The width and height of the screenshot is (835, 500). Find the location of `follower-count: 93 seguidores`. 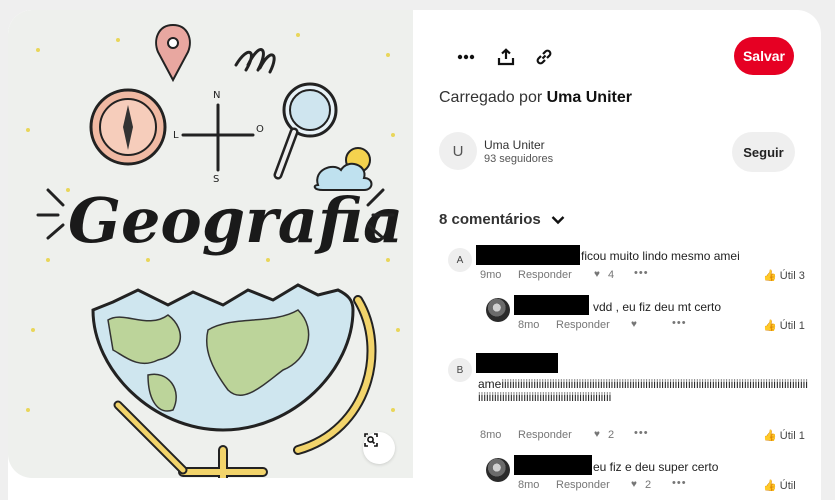

follower-count: 93 seguidores is located at coordinates (519, 159).